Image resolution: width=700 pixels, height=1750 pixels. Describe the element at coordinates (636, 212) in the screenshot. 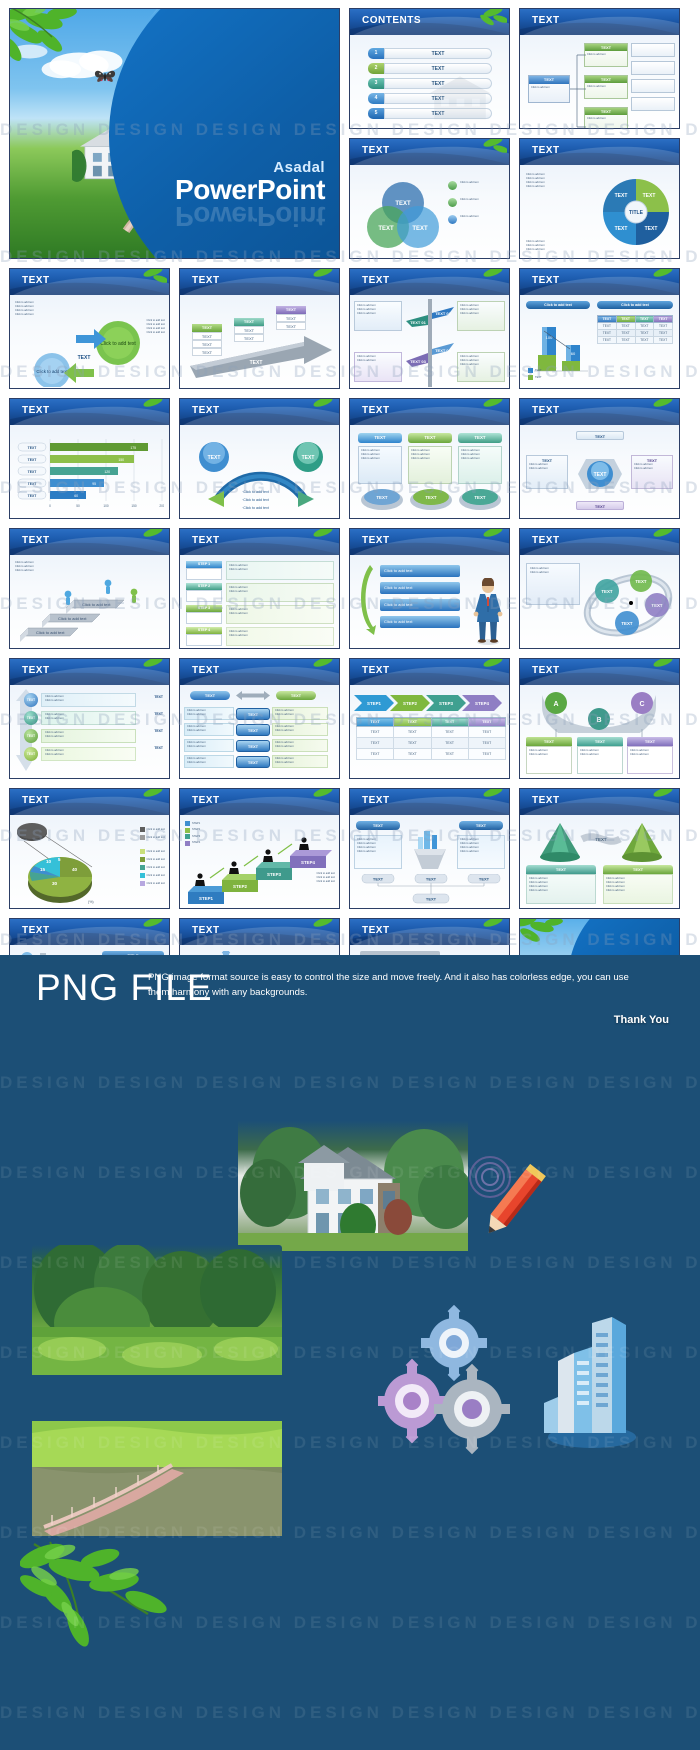

I see `quadrant-circle-diagram: TITLE TEXT TEXT TEXT TEXT` at that location.